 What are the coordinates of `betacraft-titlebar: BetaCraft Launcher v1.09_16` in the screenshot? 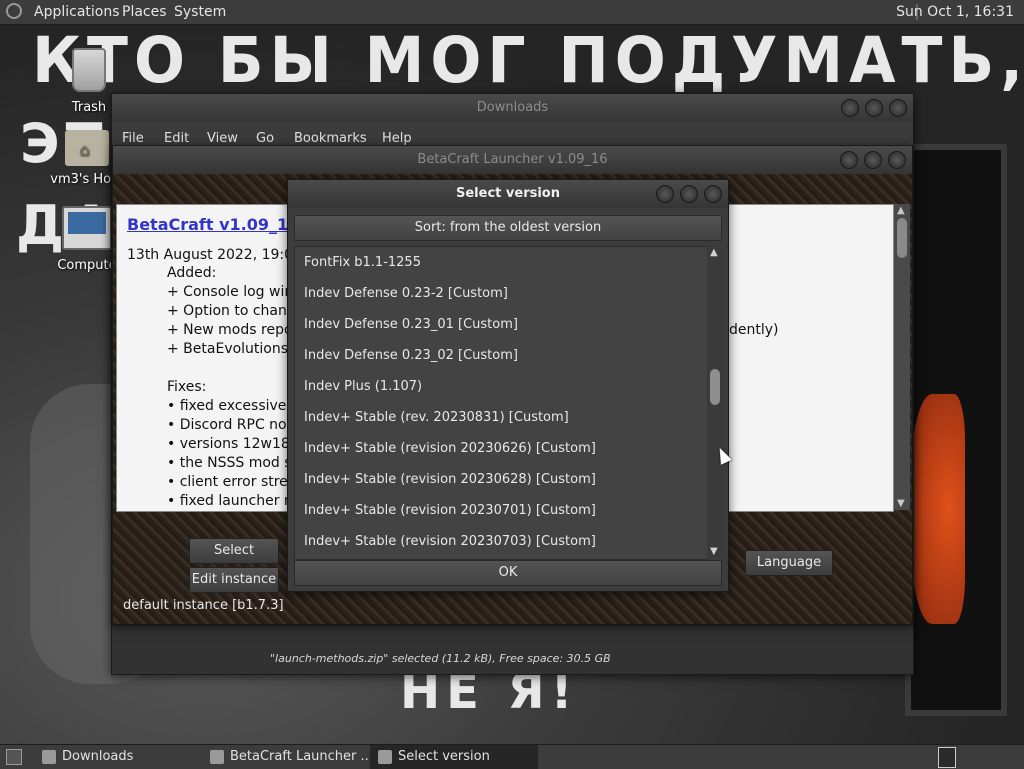 It's located at (512, 160).